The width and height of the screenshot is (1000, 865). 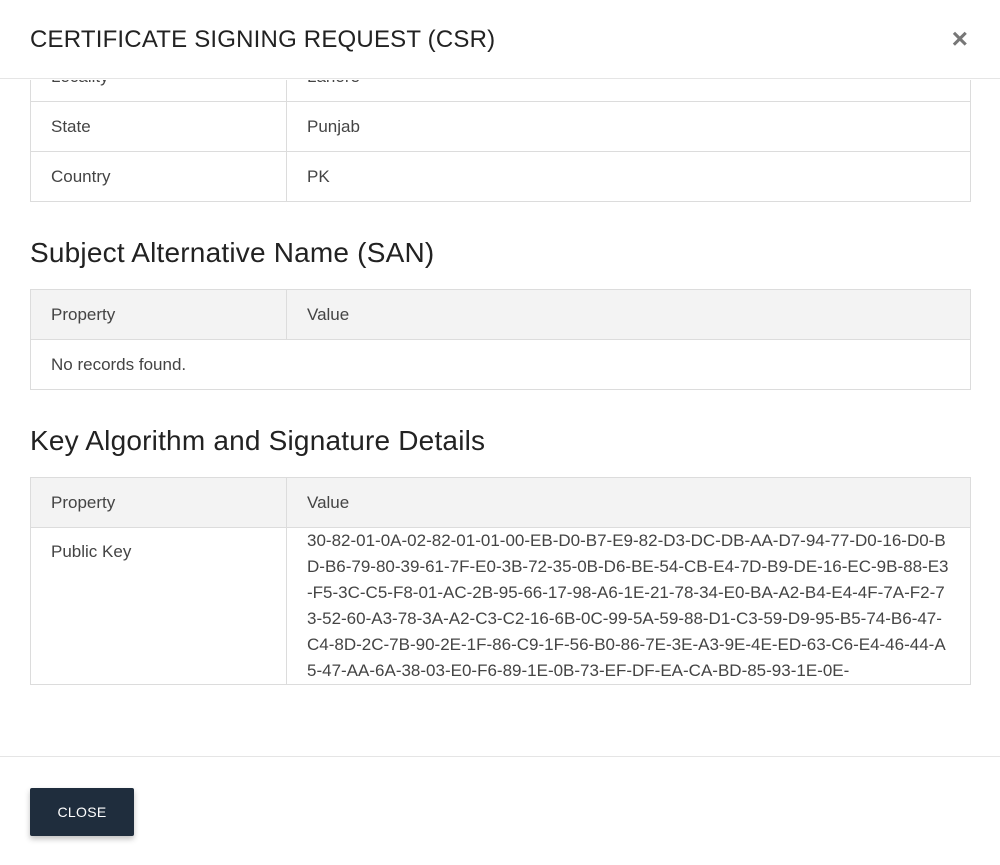 I want to click on table-row: Locality Lahore, so click(x=500, y=91).